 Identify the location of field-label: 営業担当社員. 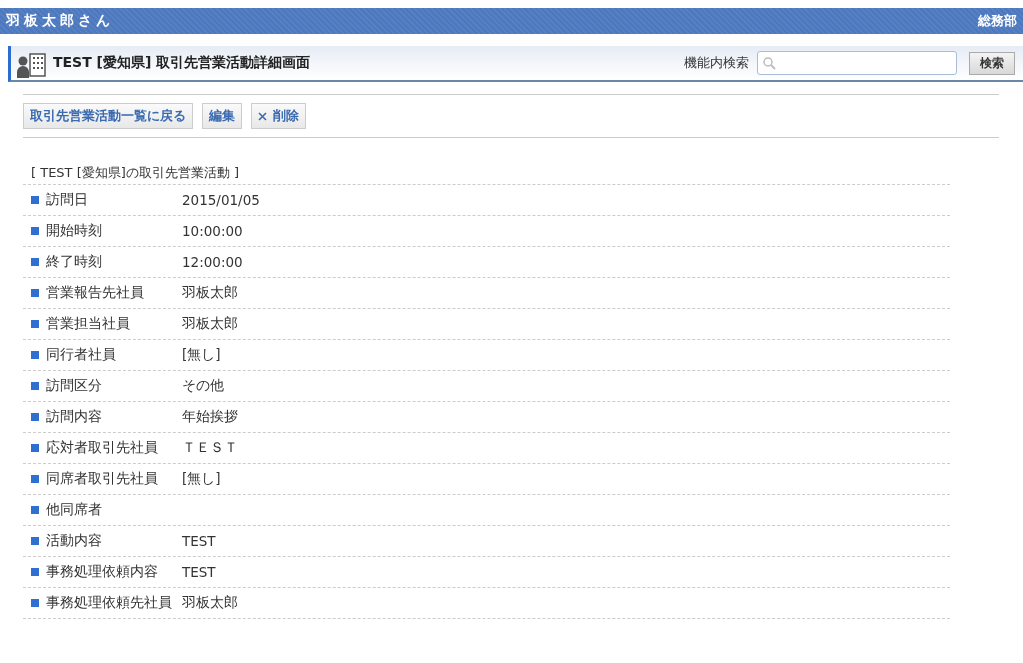
(88, 324).